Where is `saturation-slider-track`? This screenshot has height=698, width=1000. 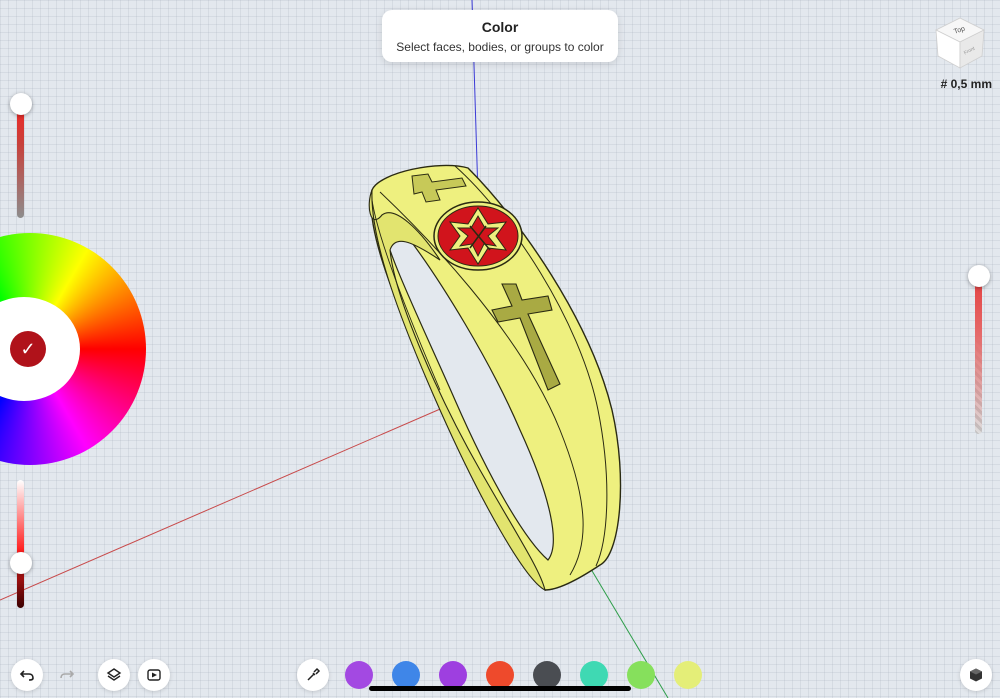 saturation-slider-track is located at coordinates (20, 544).